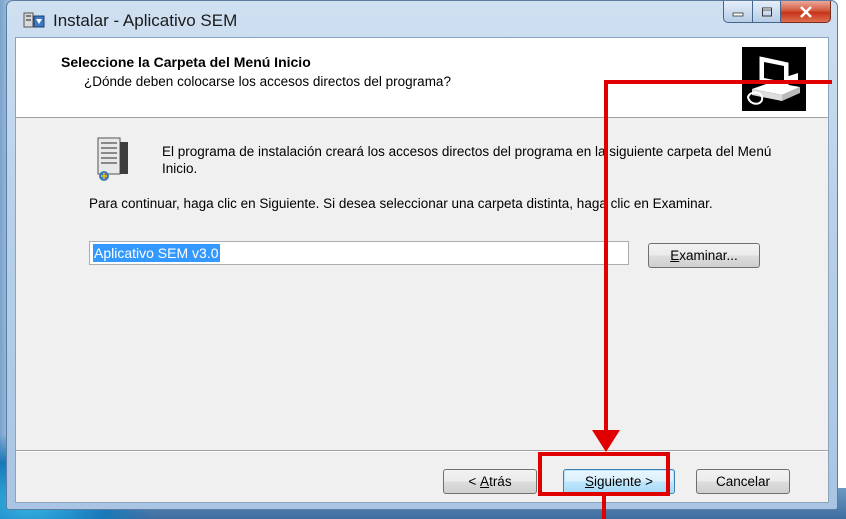 This screenshot has width=846, height=519. I want to click on maximize-button, so click(767, 12).